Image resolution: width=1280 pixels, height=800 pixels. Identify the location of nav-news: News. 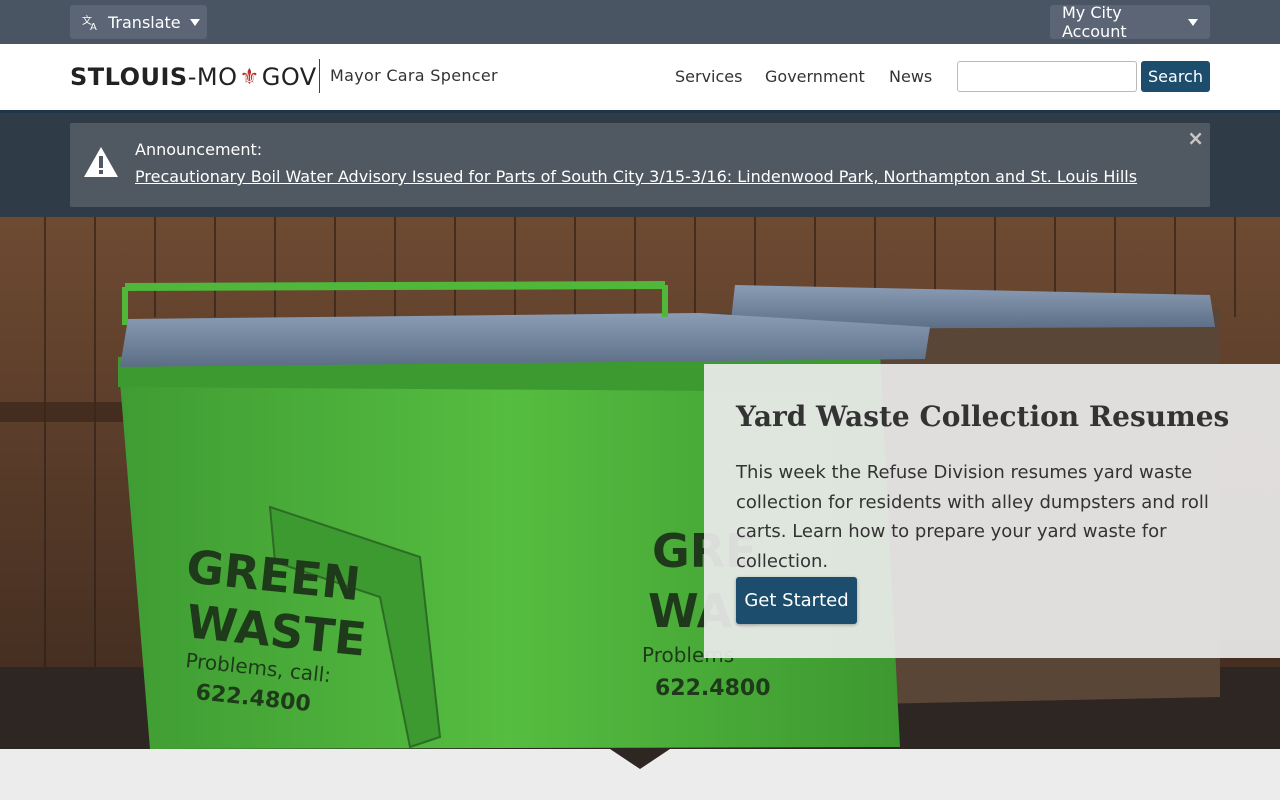
(910, 76).